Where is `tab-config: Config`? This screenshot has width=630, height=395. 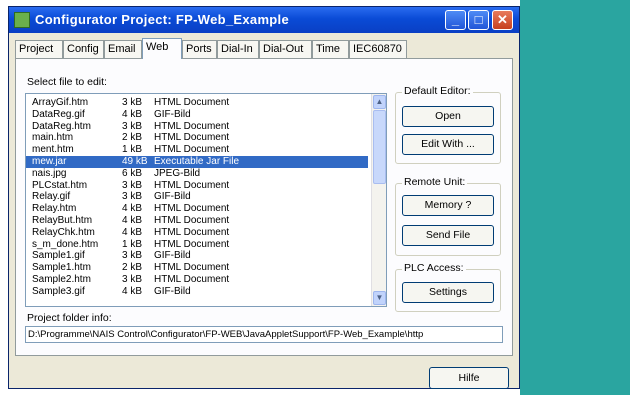
tab-config: Config is located at coordinates (83, 49).